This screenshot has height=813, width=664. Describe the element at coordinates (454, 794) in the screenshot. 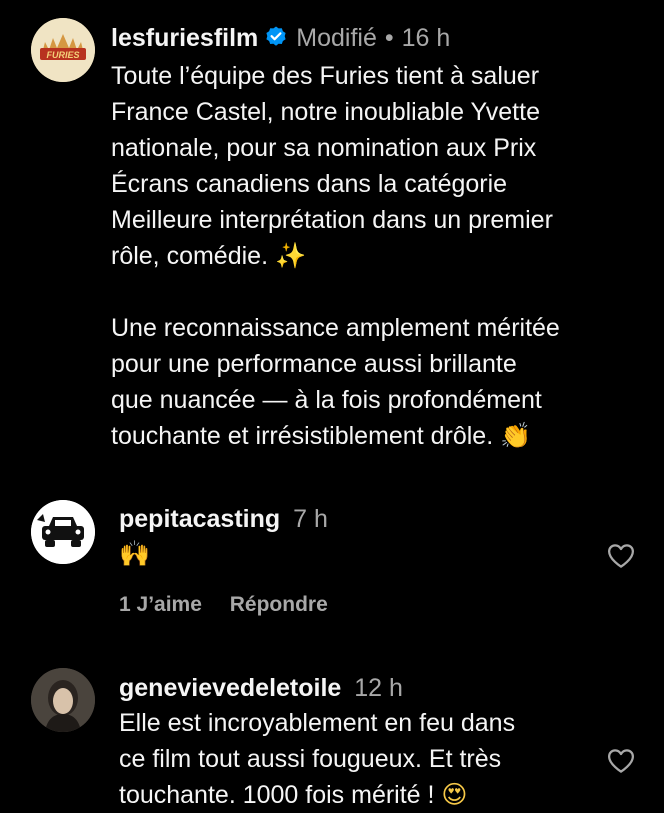

I see `heart-eyes-emoji: 😍` at that location.